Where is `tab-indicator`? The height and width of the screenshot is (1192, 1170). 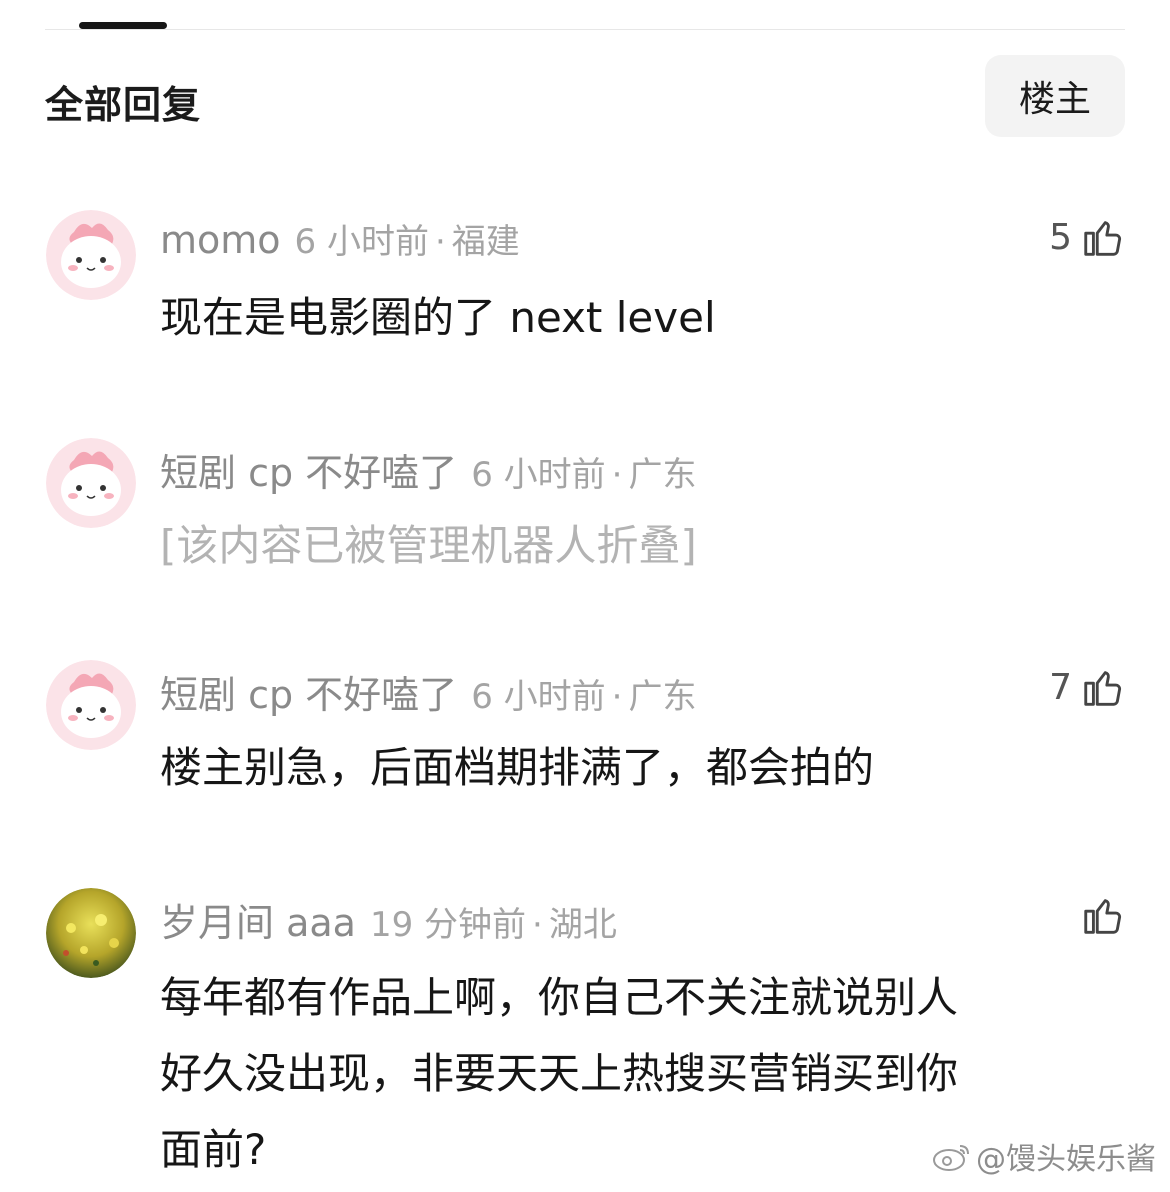 tab-indicator is located at coordinates (123, 25).